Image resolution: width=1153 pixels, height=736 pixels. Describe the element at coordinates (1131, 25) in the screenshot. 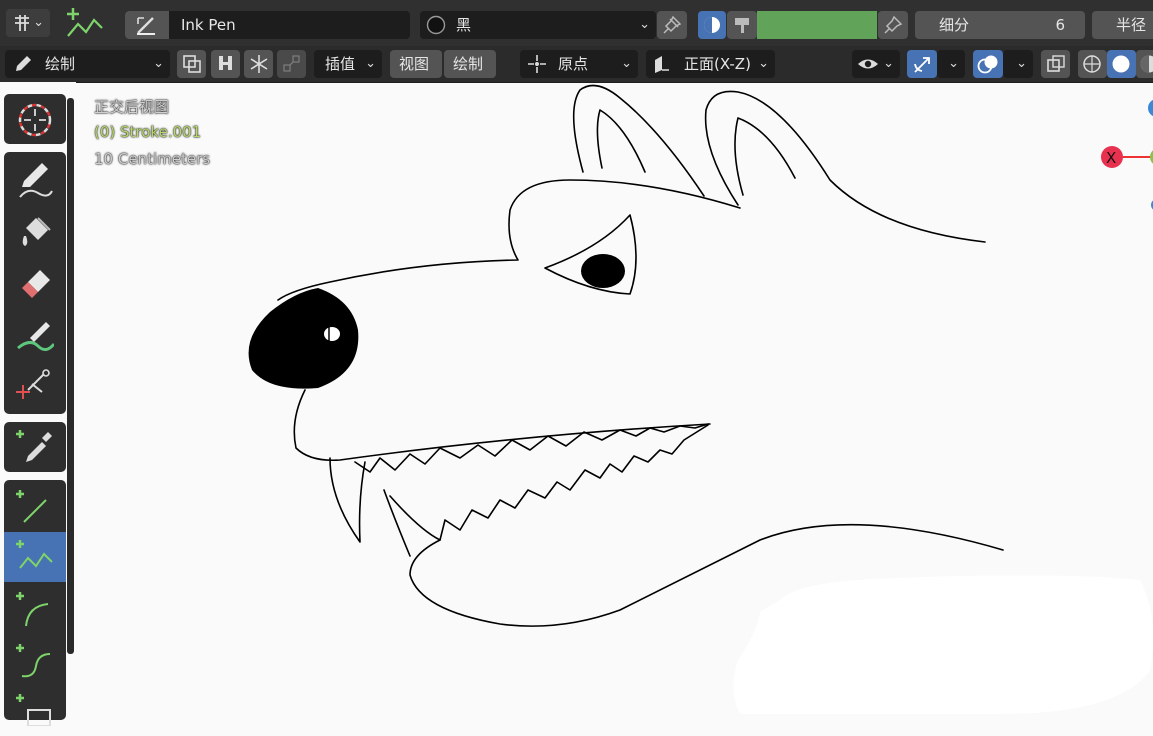

I see `radius-label: 半径` at that location.